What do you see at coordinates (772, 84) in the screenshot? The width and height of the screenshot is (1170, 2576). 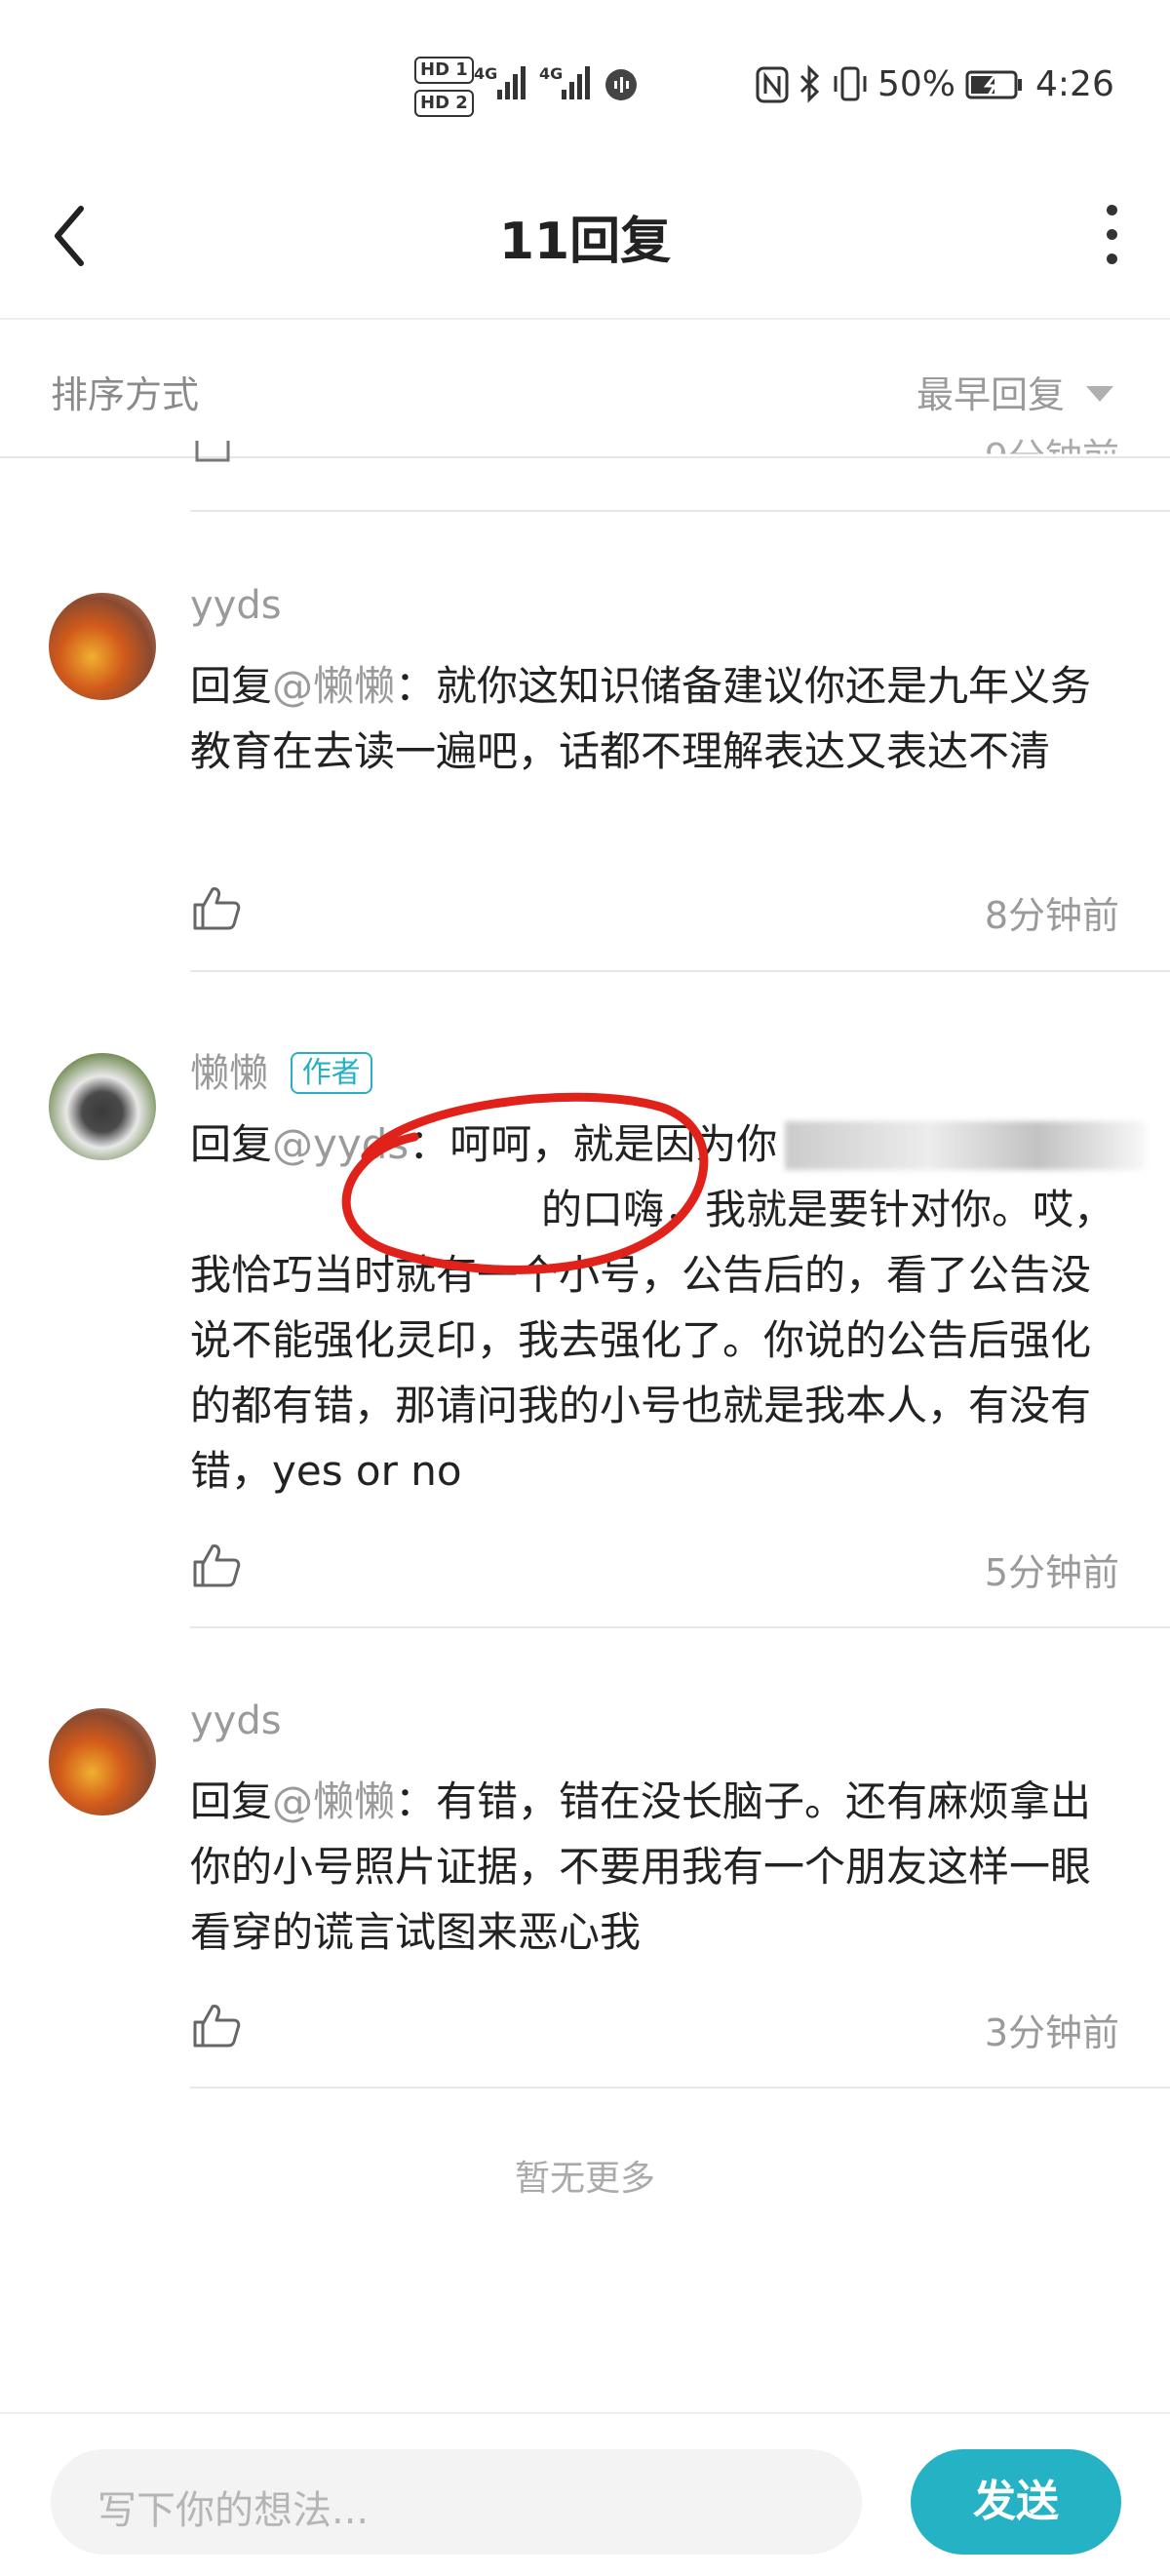 I see `nfc-icon` at bounding box center [772, 84].